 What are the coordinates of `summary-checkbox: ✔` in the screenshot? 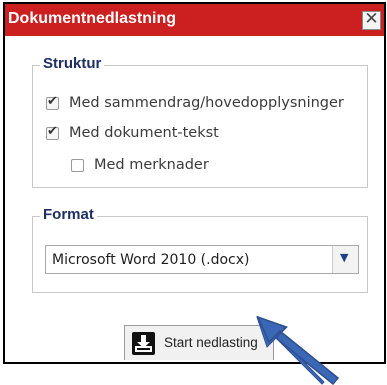 It's located at (52, 101).